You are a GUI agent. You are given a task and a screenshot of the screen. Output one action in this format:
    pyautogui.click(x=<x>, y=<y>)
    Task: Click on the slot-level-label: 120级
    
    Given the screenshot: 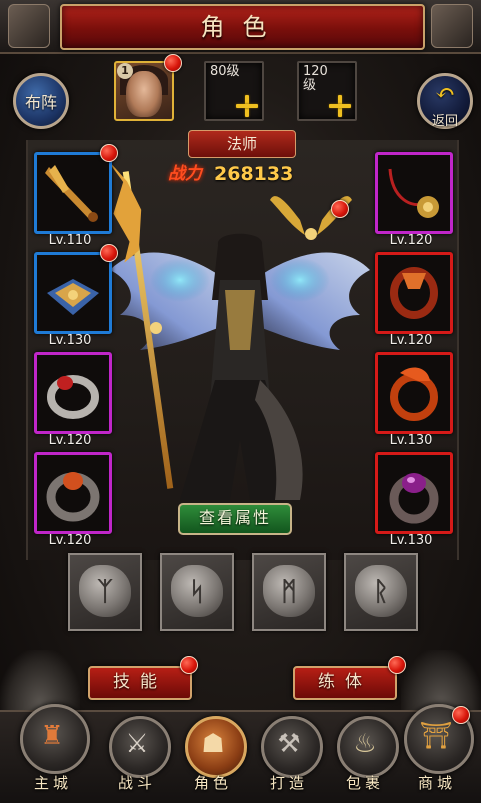 What is the action you would take?
    pyautogui.click(x=315, y=78)
    